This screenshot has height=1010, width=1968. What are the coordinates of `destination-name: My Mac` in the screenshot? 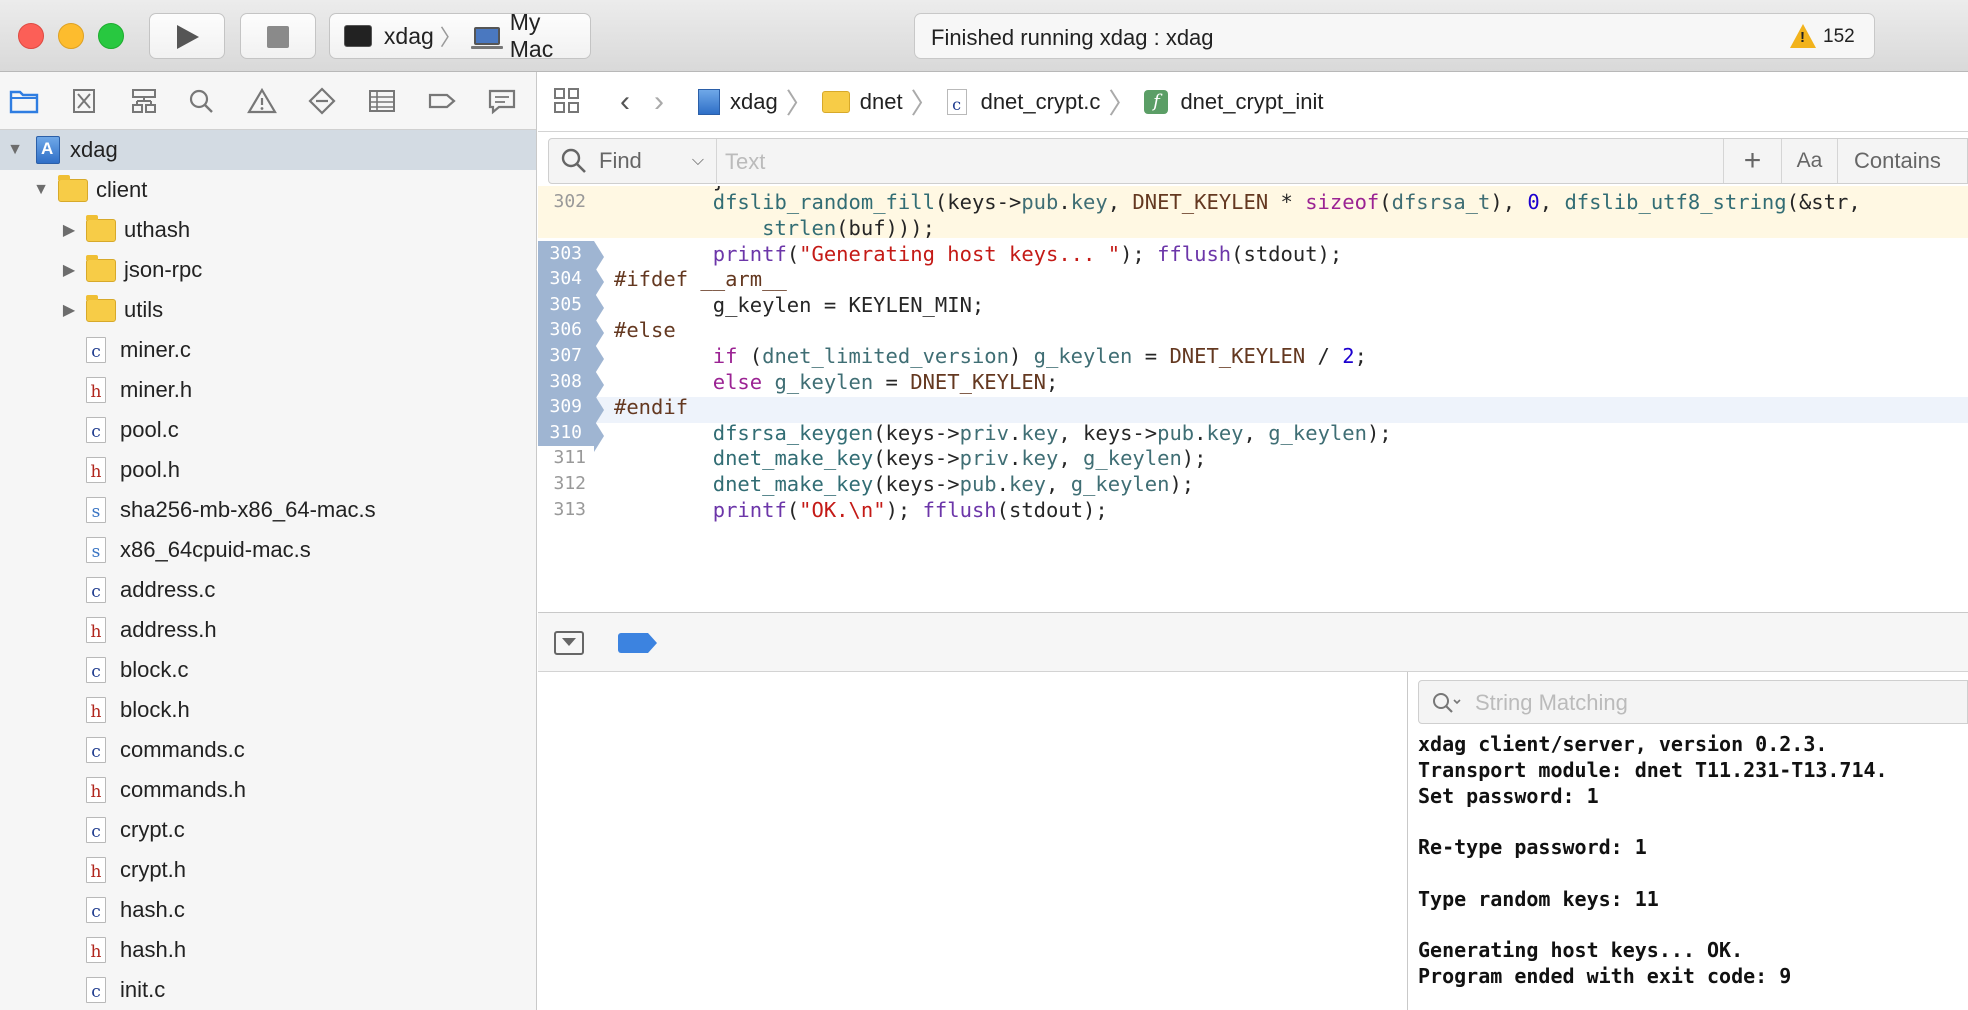 It's located at (550, 36).